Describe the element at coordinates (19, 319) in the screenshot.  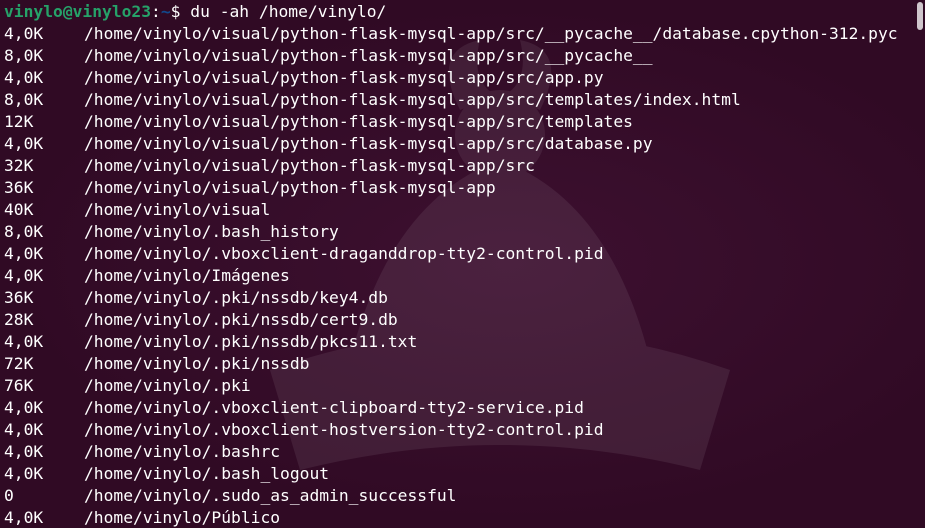
I see `disk-usage-size: 28K` at that location.